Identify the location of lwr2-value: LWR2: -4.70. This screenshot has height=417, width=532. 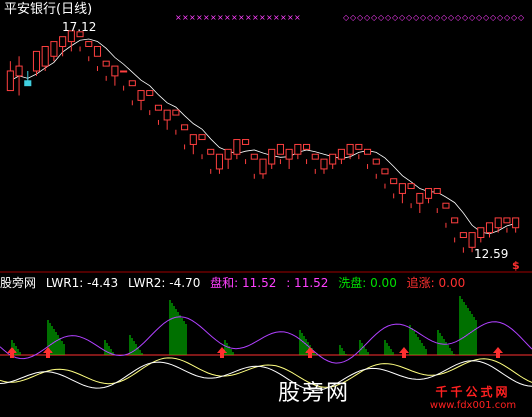
(164, 283).